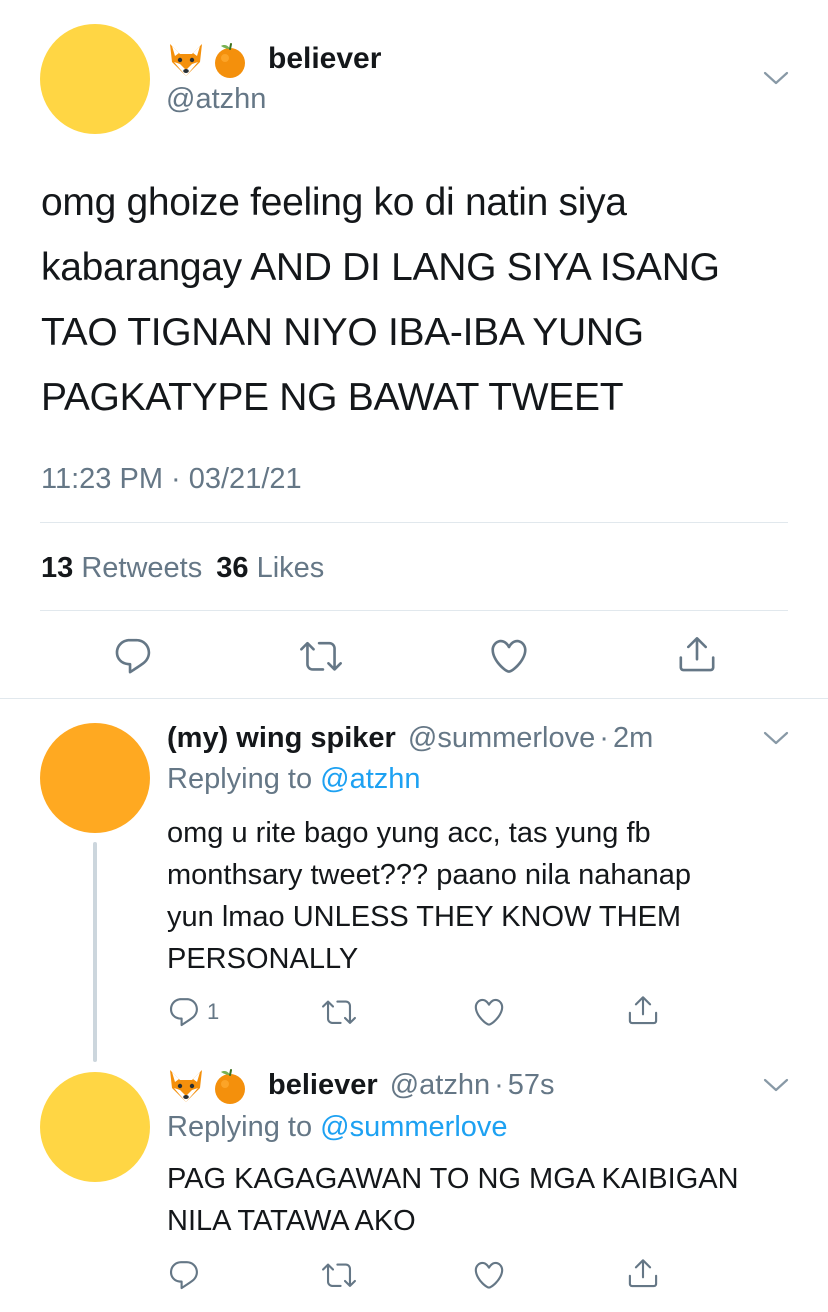 This screenshot has width=828, height=1312. What do you see at coordinates (213, 1011) in the screenshot?
I see `reply-count: 1` at bounding box center [213, 1011].